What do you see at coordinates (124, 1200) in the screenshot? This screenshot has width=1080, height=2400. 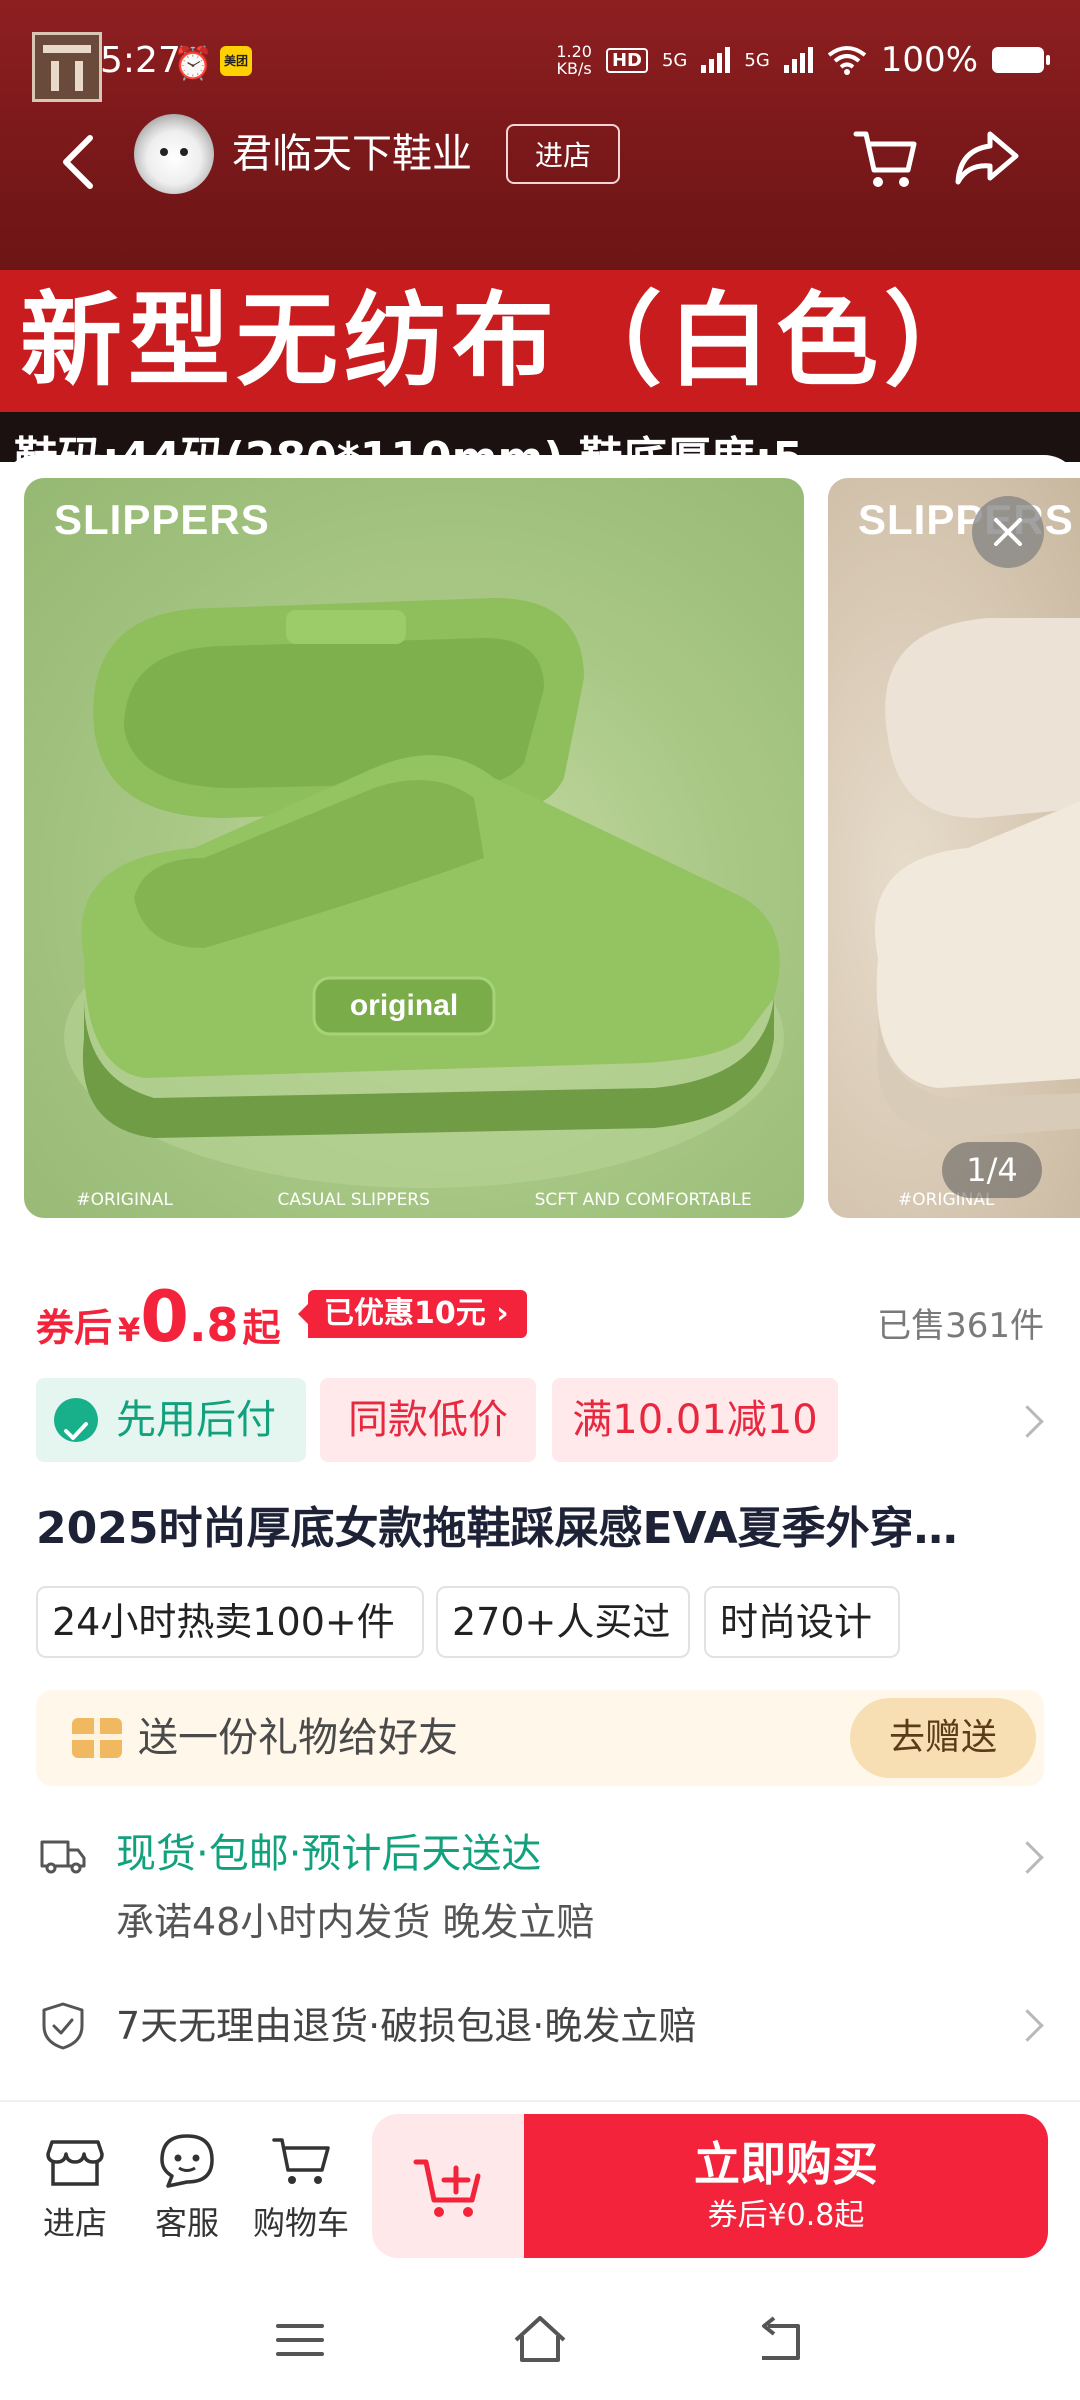 I see `footer-tag: #ORIGINAL` at bounding box center [124, 1200].